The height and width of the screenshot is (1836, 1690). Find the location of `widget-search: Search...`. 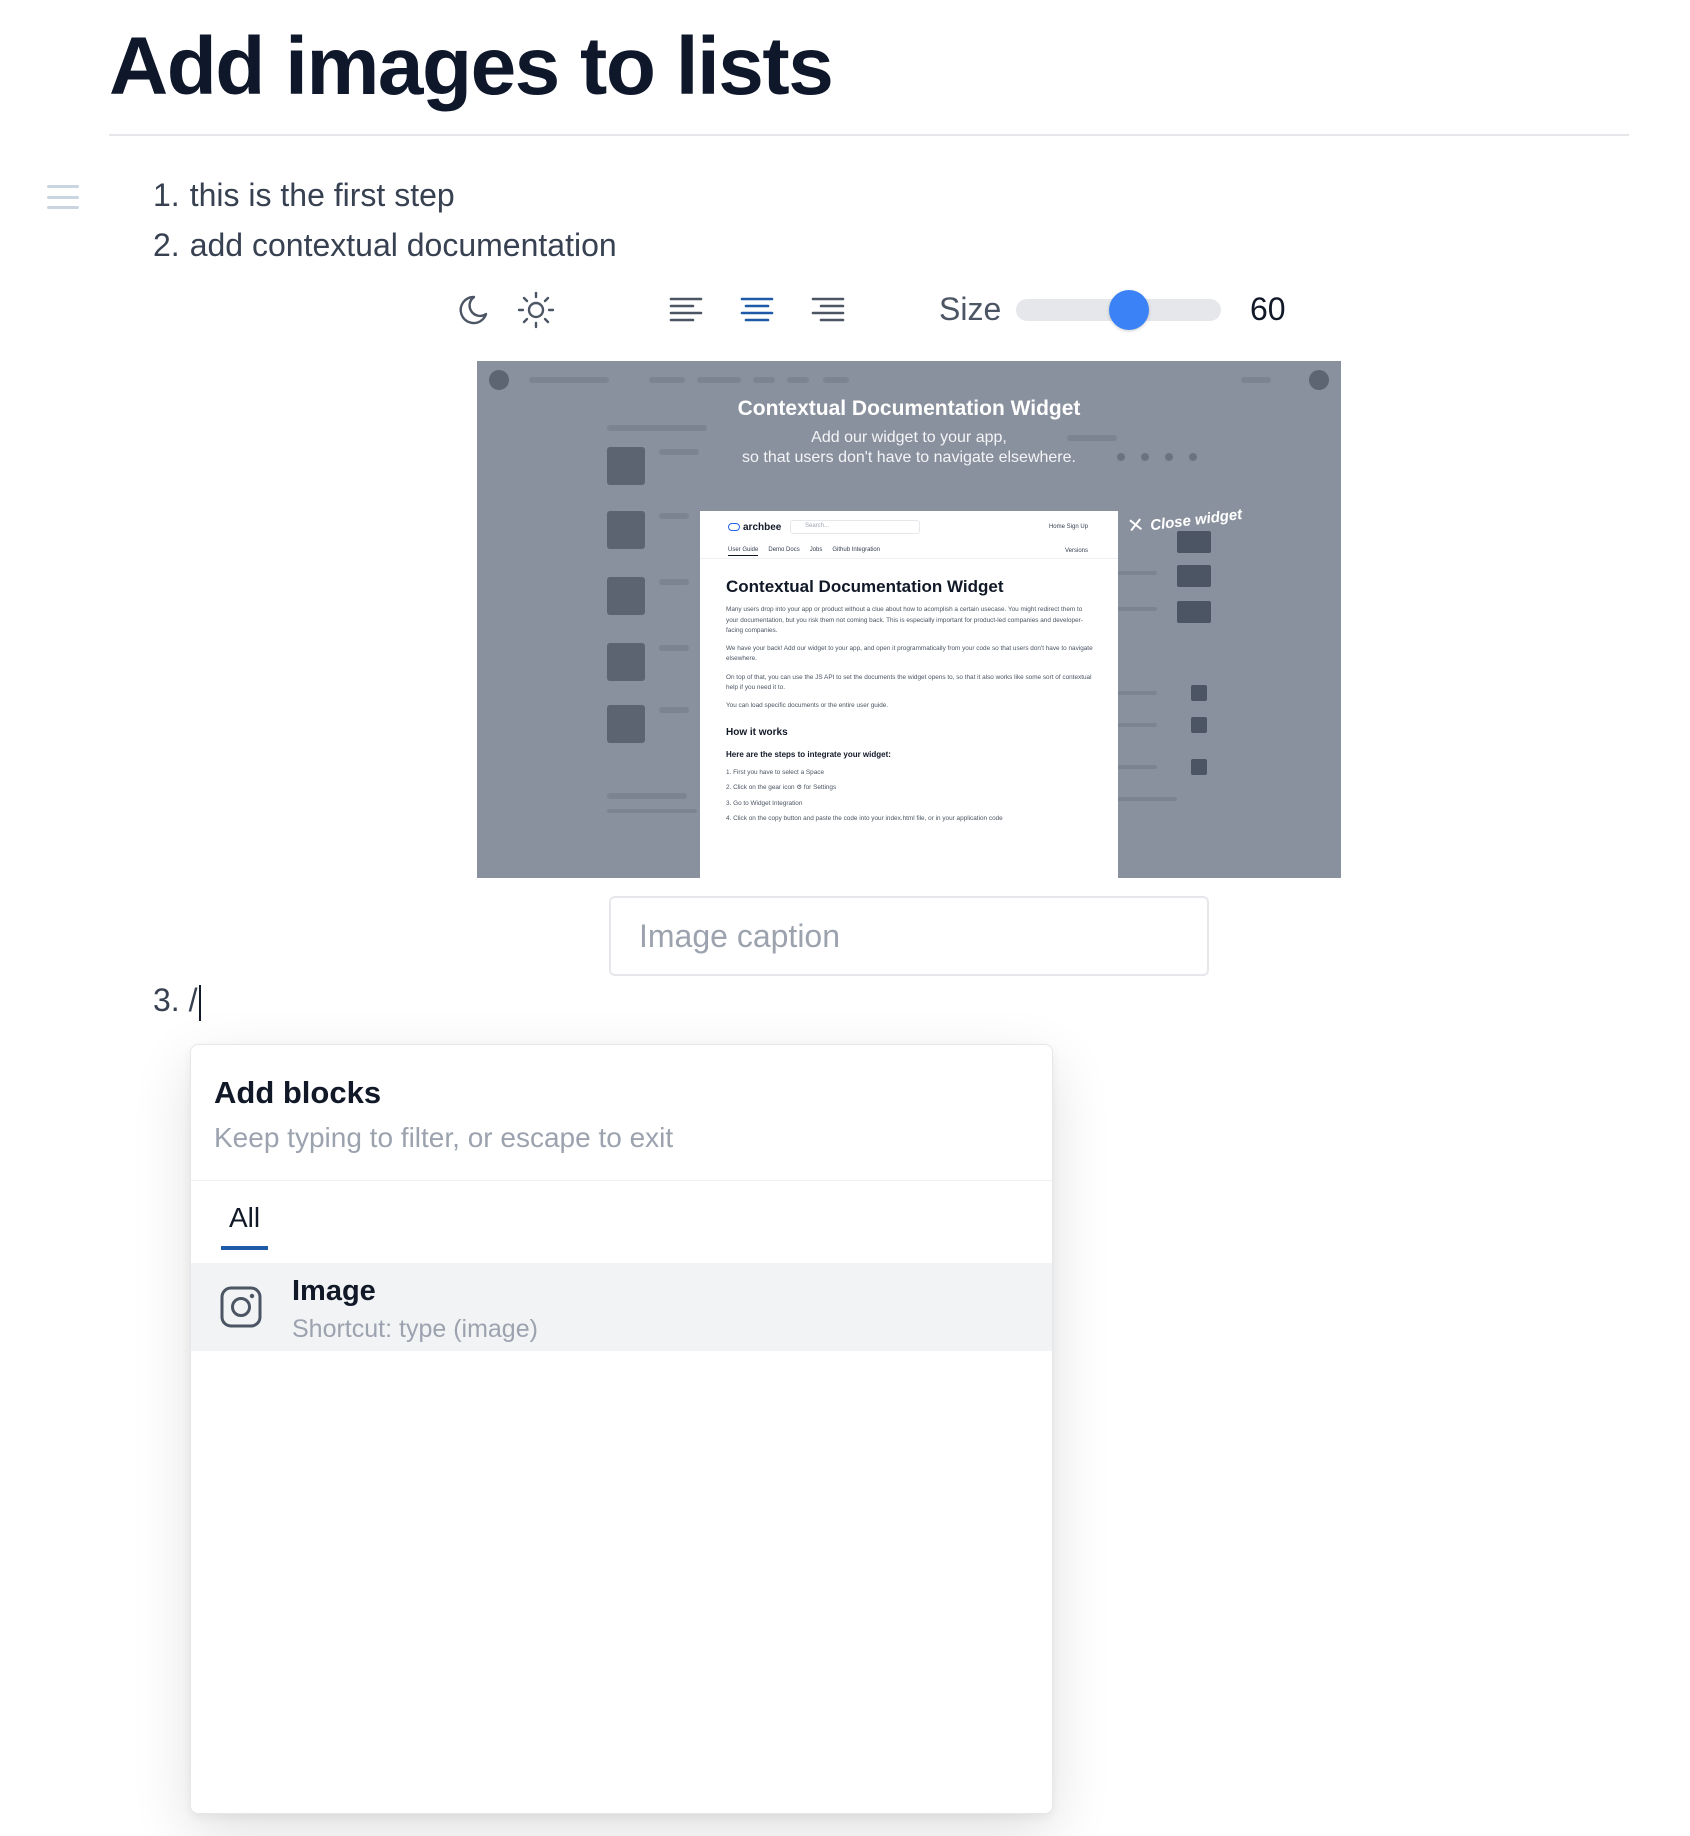

widget-search: Search... is located at coordinates (855, 527).